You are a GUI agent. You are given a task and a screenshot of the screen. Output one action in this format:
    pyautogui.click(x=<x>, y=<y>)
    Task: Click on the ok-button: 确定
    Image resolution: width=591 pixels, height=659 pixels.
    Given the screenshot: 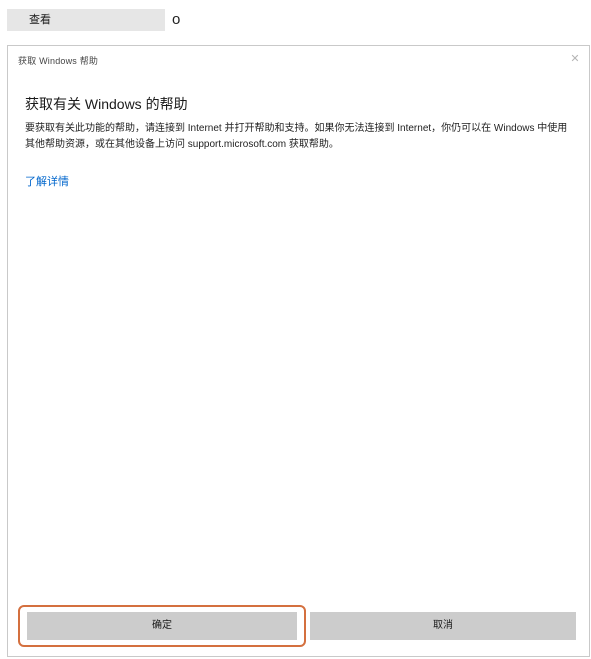 What is the action you would take?
    pyautogui.click(x=162, y=626)
    